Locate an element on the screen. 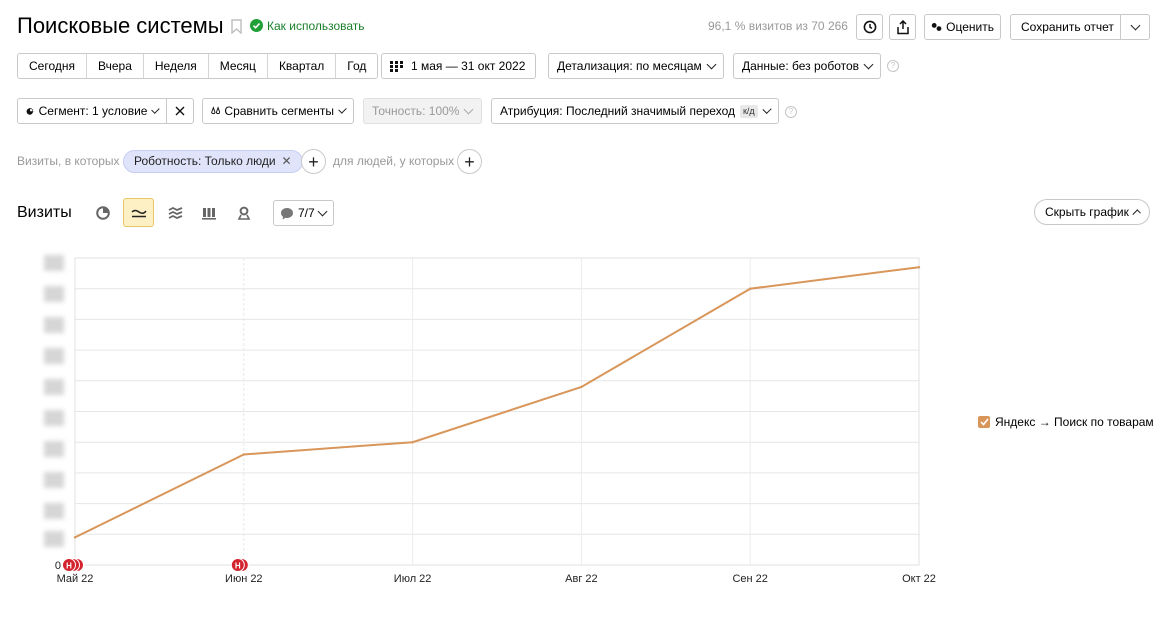 This screenshot has height=622, width=1170. x-tick-label: Сен 22 is located at coordinates (749, 579).